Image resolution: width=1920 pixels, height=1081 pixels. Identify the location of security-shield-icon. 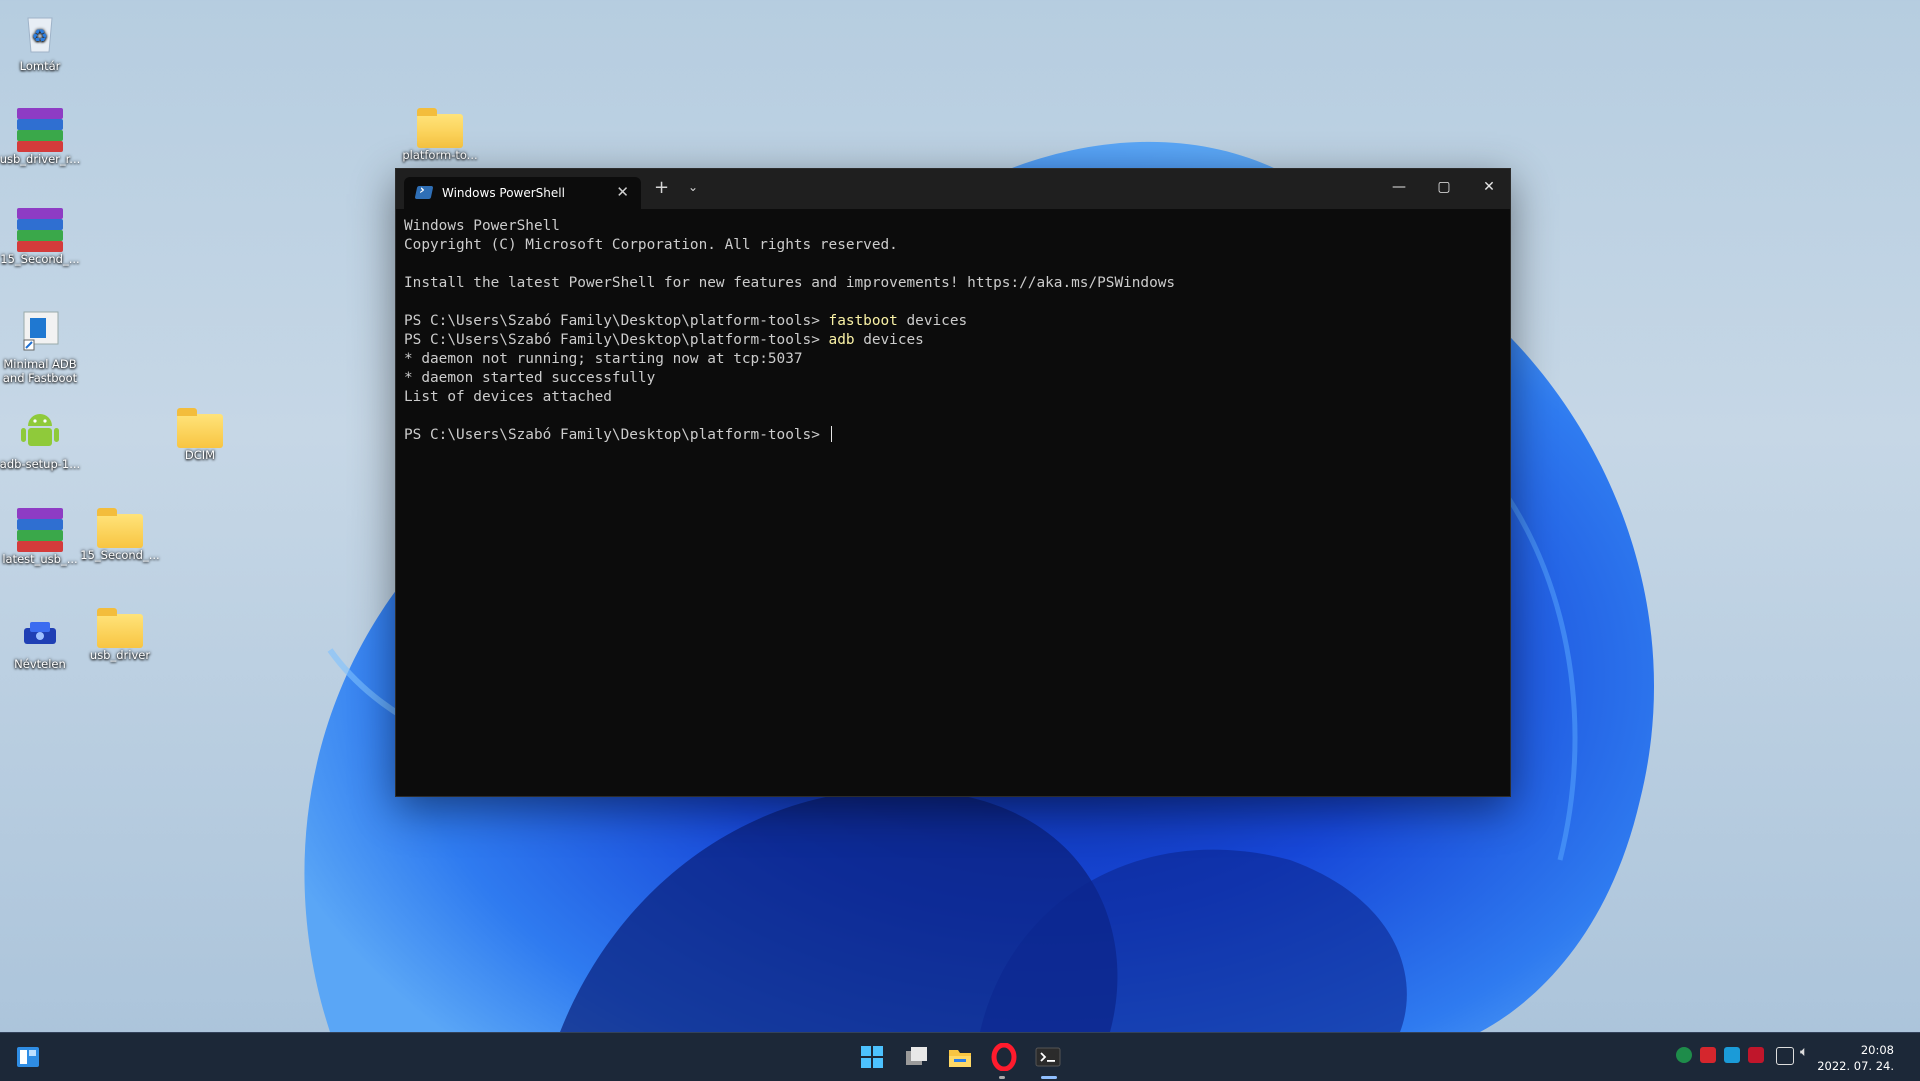
(1732, 1055).